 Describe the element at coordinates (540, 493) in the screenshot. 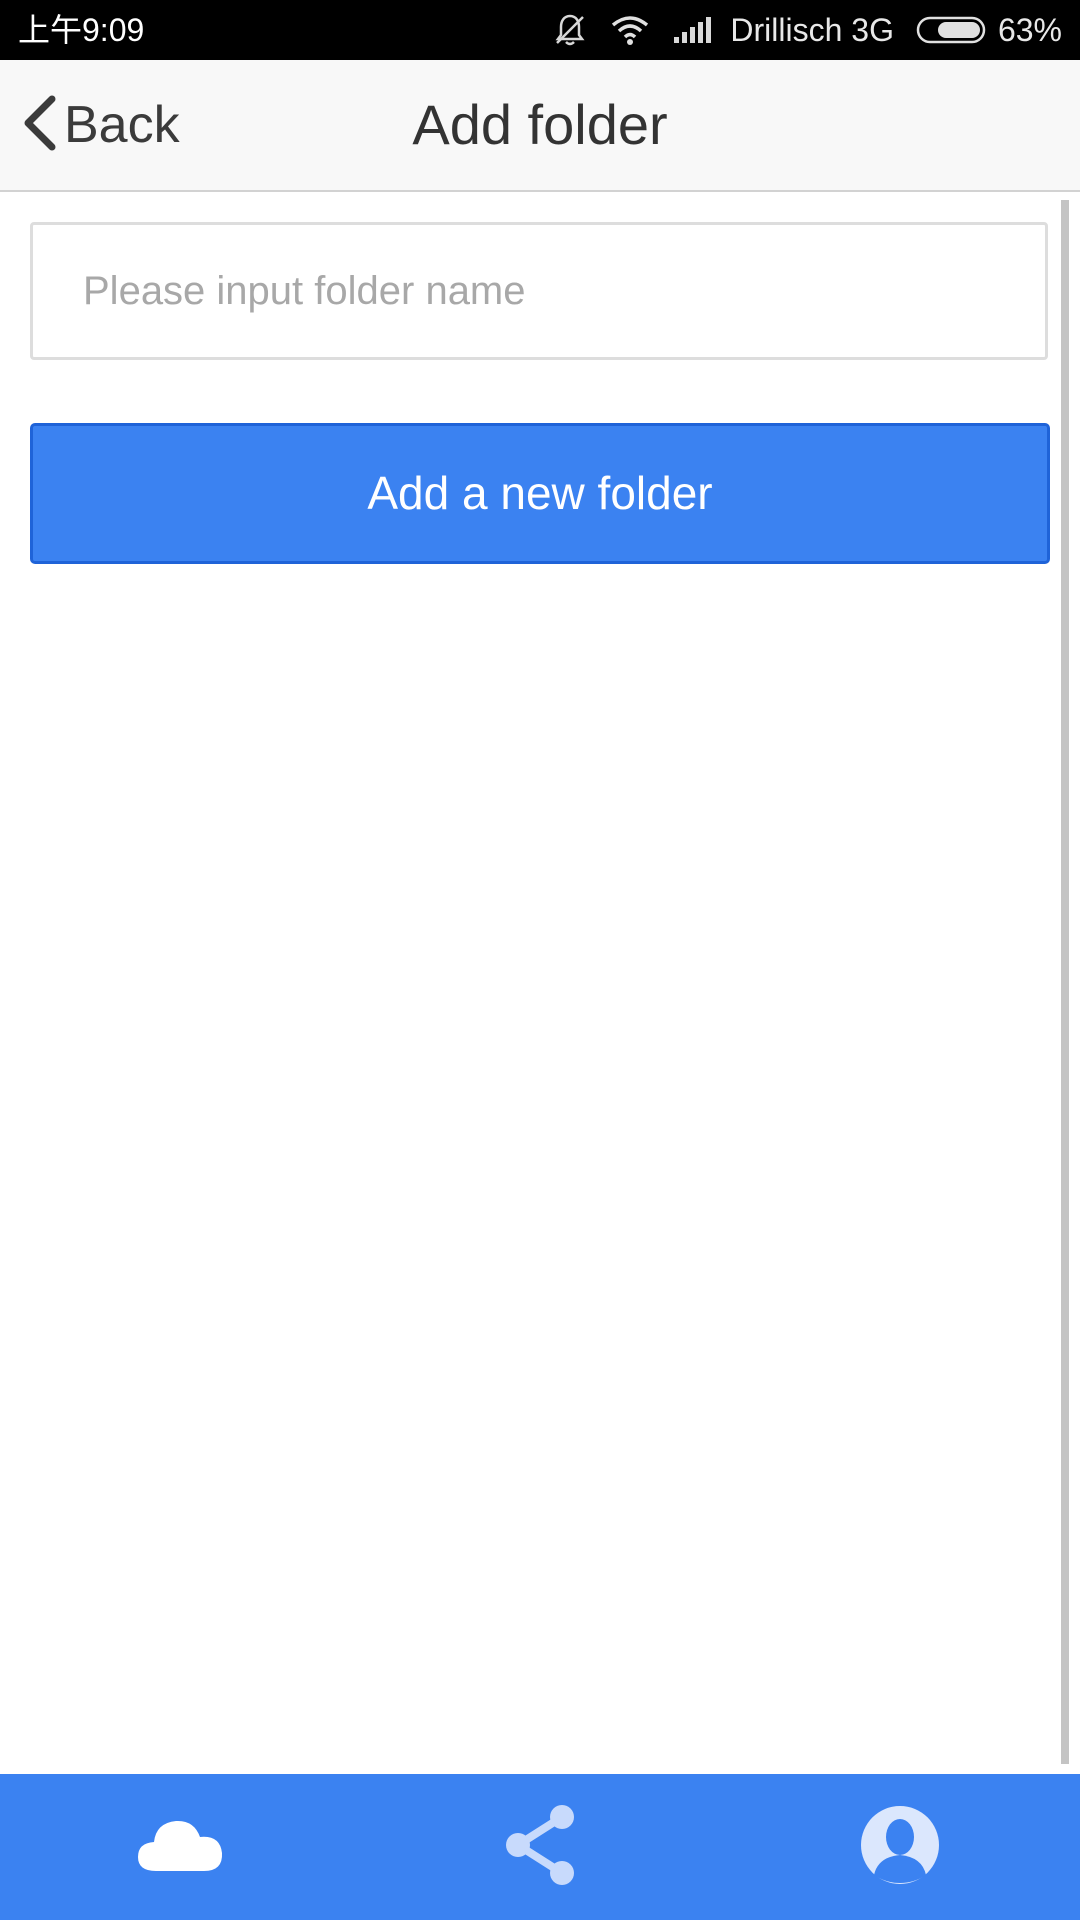

I see `add-folder-button: Add a new folder` at that location.